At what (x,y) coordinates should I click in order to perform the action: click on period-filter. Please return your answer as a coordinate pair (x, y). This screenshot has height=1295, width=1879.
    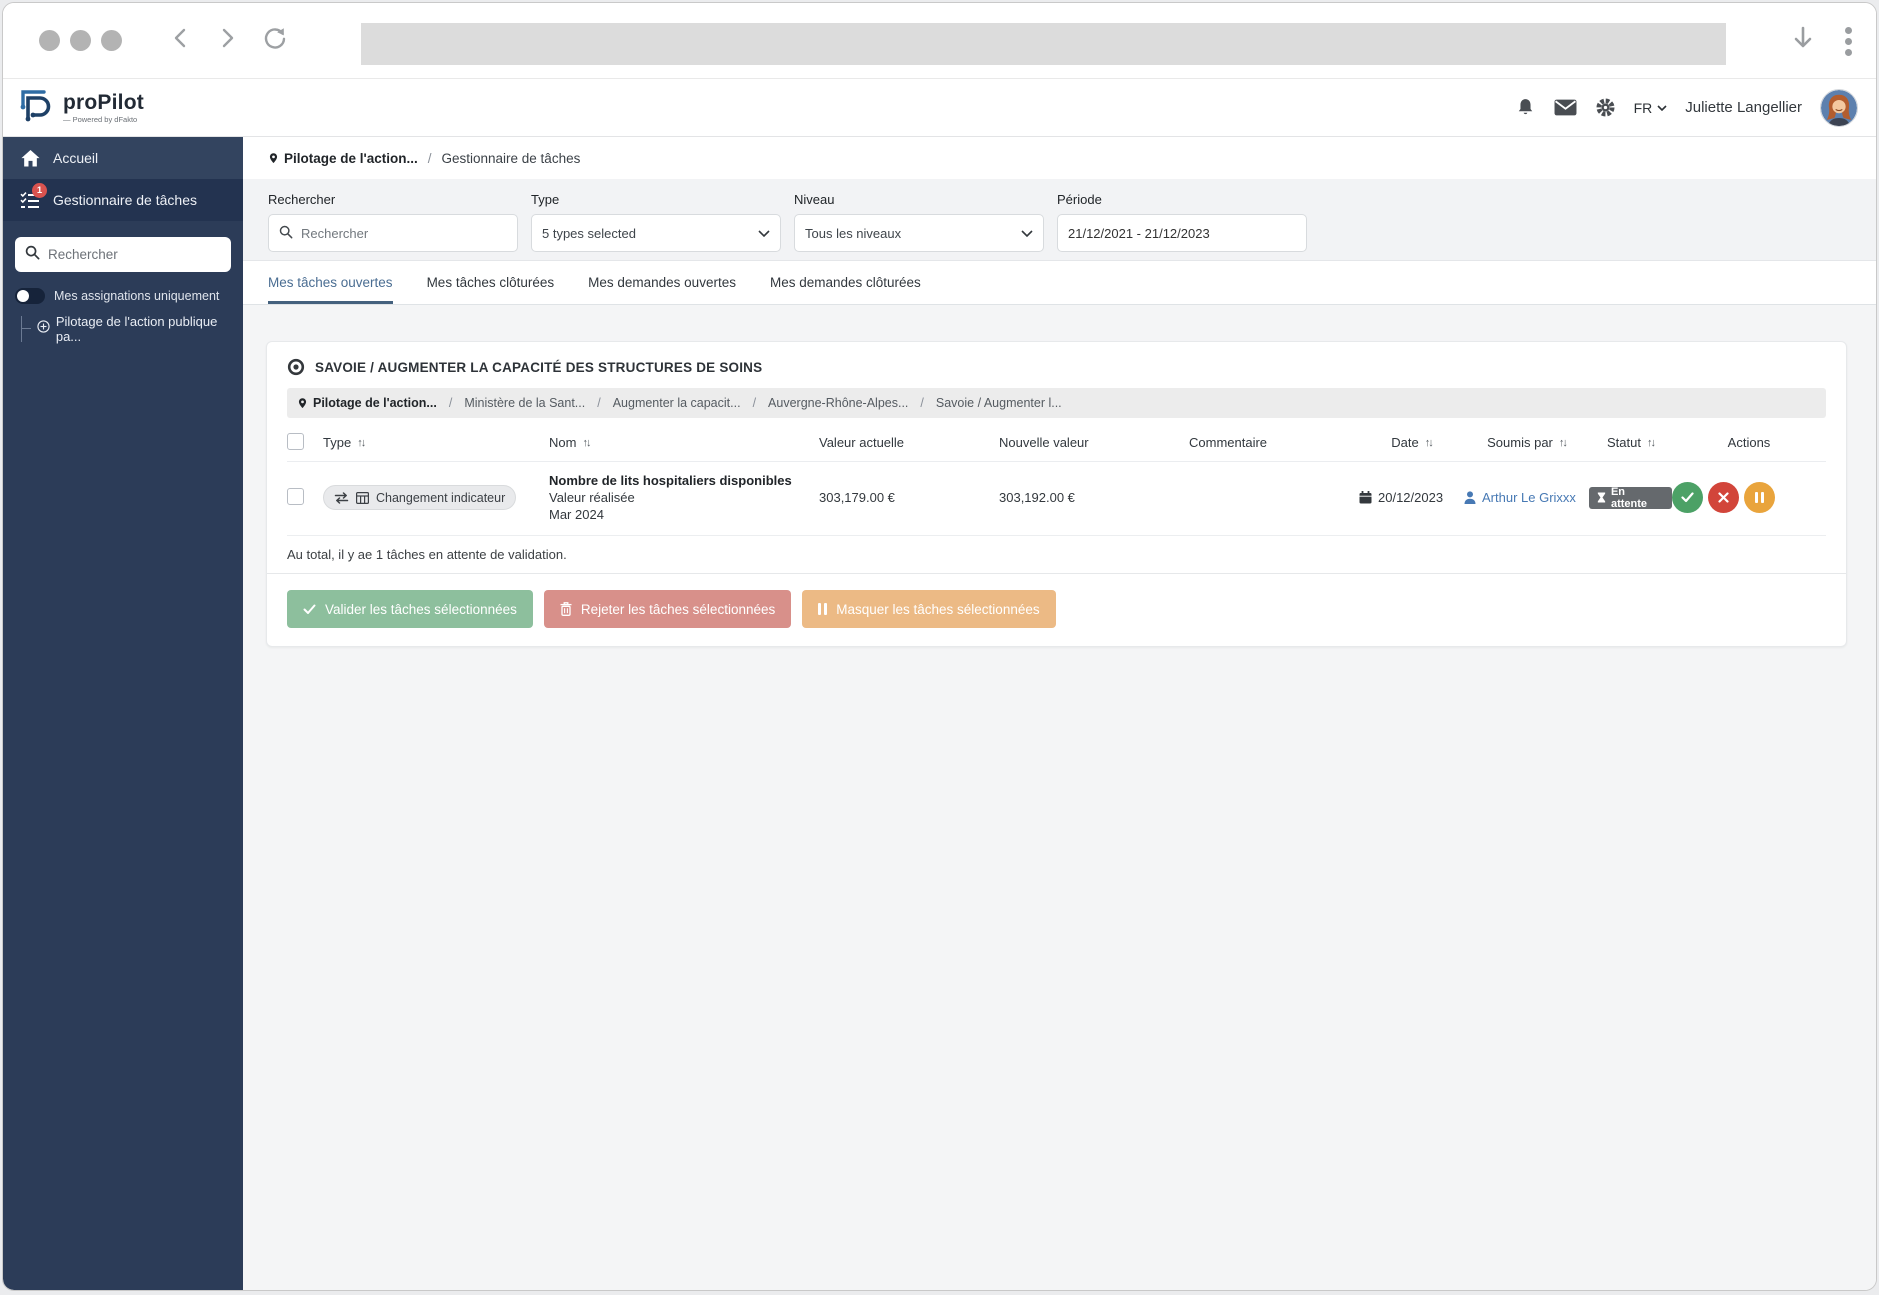
    Looking at the image, I should click on (1182, 233).